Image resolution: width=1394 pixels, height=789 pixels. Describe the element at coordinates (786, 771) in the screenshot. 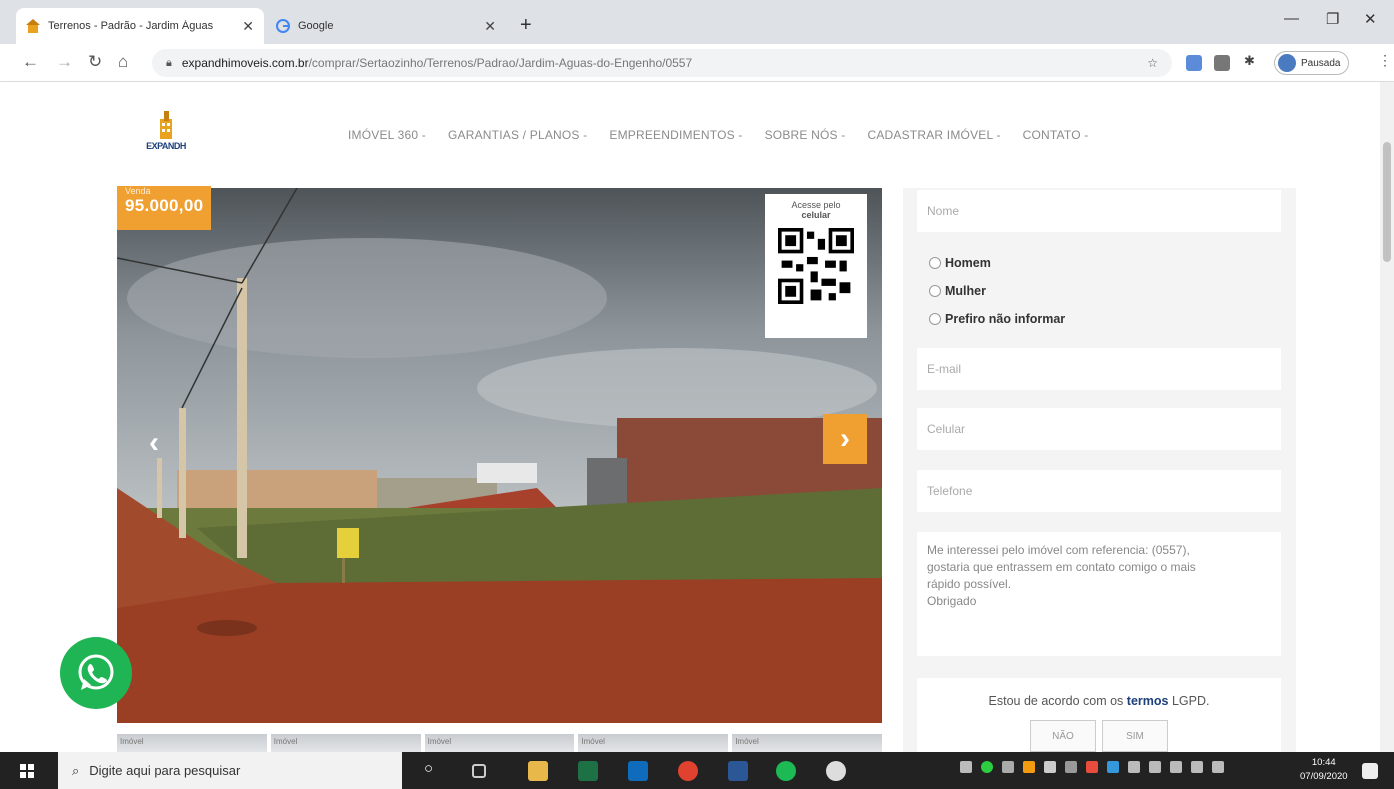

I see `spotify-icon` at that location.